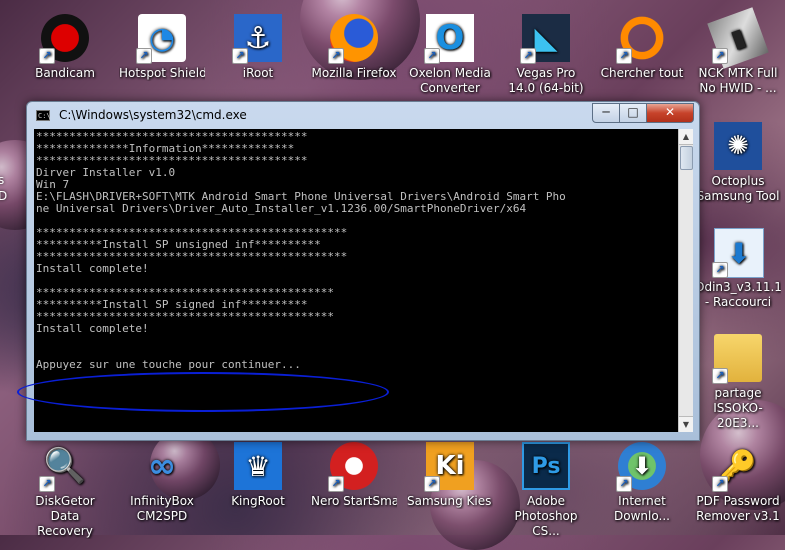 The height and width of the screenshot is (550, 785). What do you see at coordinates (738, 508) in the screenshot?
I see `desktop-icon-label: PDF Password Remover v3.1` at bounding box center [738, 508].